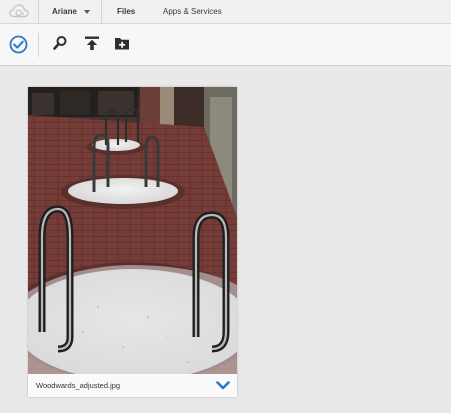 The width and height of the screenshot is (451, 413). I want to click on nav-apps-link: Apps & Services, so click(192, 11).